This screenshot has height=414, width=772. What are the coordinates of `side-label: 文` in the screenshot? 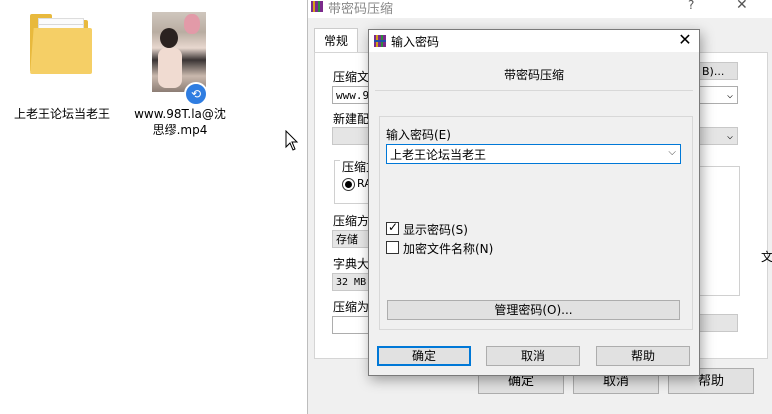 It's located at (766, 257).